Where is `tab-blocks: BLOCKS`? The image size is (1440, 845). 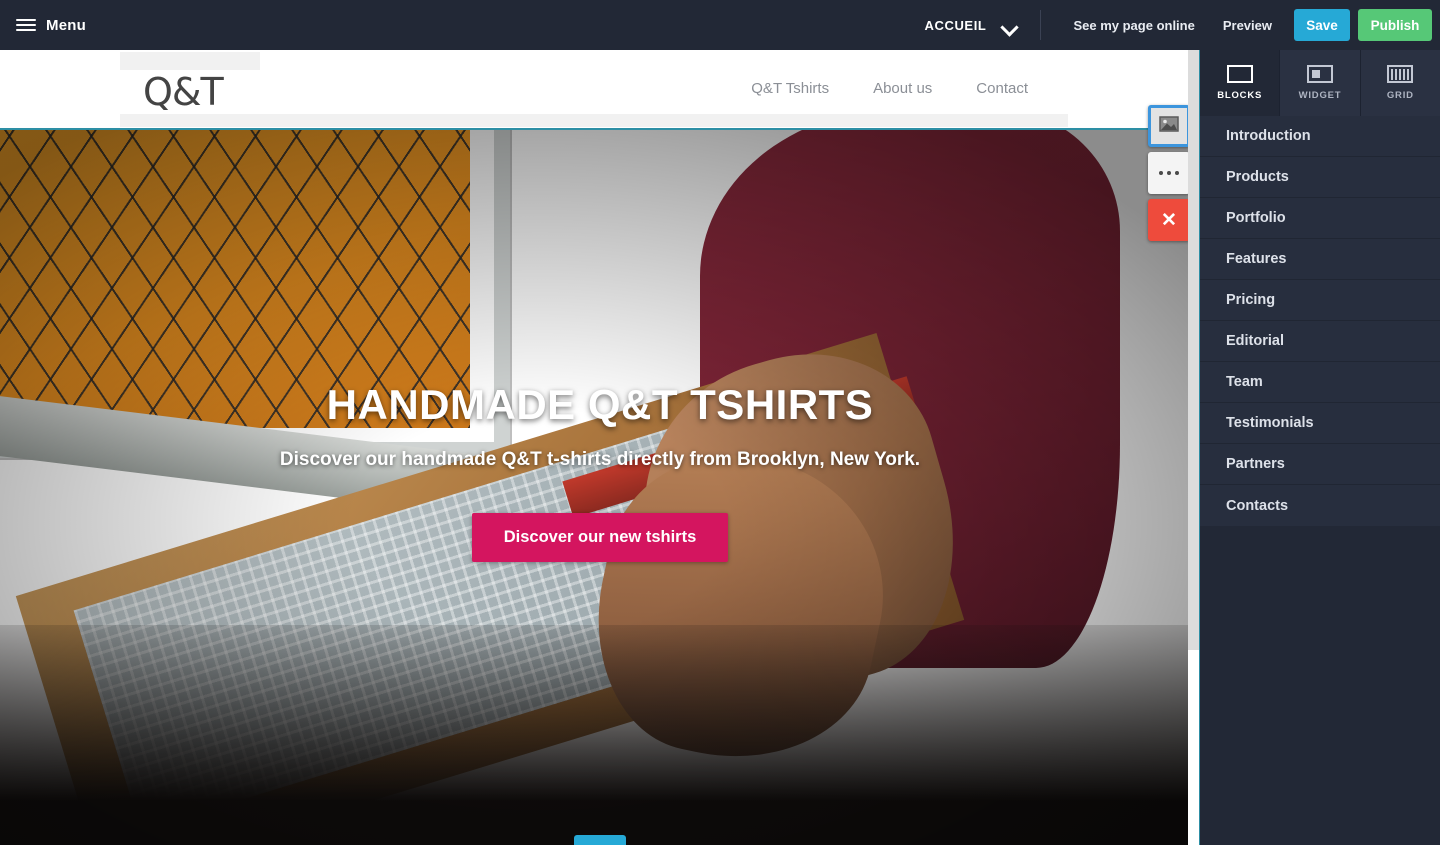 tab-blocks: BLOCKS is located at coordinates (1240, 83).